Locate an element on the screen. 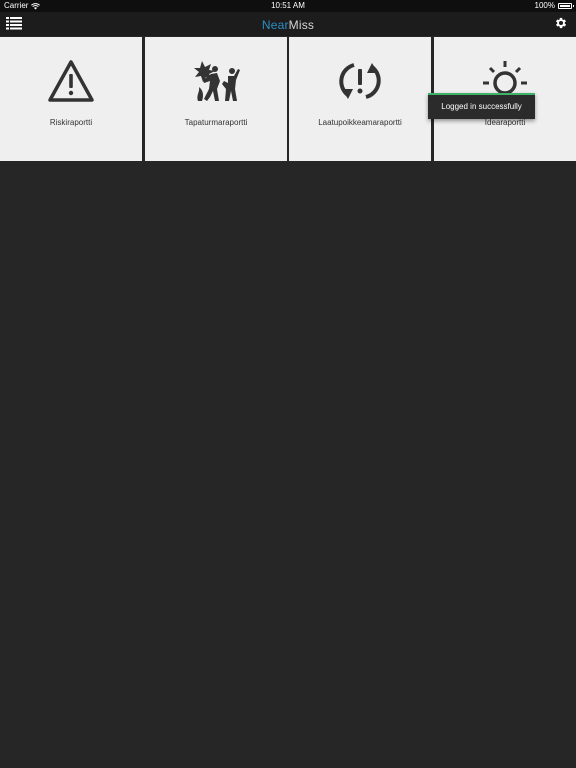  tile-label: Laatupoikkeamaraportti is located at coordinates (360, 122).